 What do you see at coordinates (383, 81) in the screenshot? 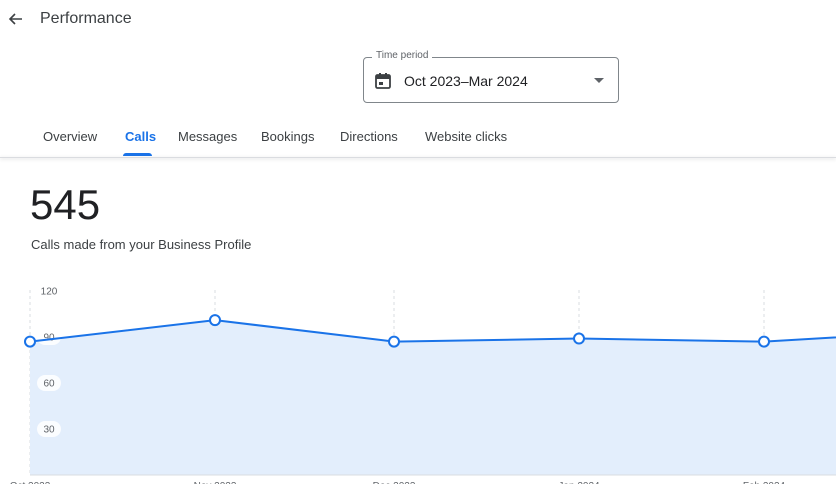
I see `calendar-icon` at bounding box center [383, 81].